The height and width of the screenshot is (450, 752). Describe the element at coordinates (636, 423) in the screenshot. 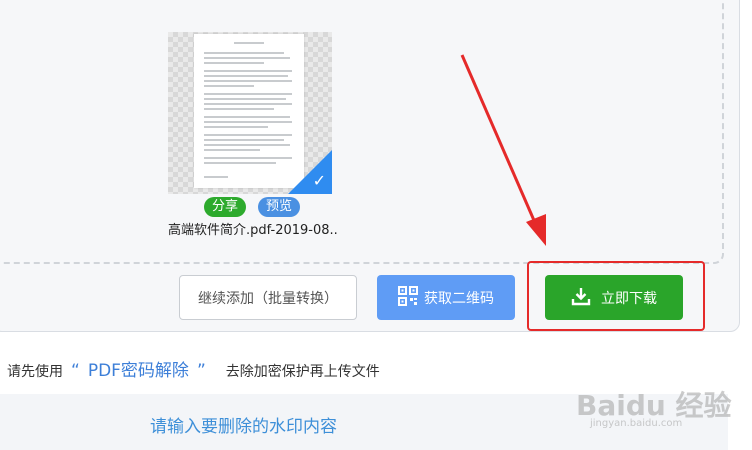

I see `baidu-jingyan-url: jingyan.baidu.com` at that location.